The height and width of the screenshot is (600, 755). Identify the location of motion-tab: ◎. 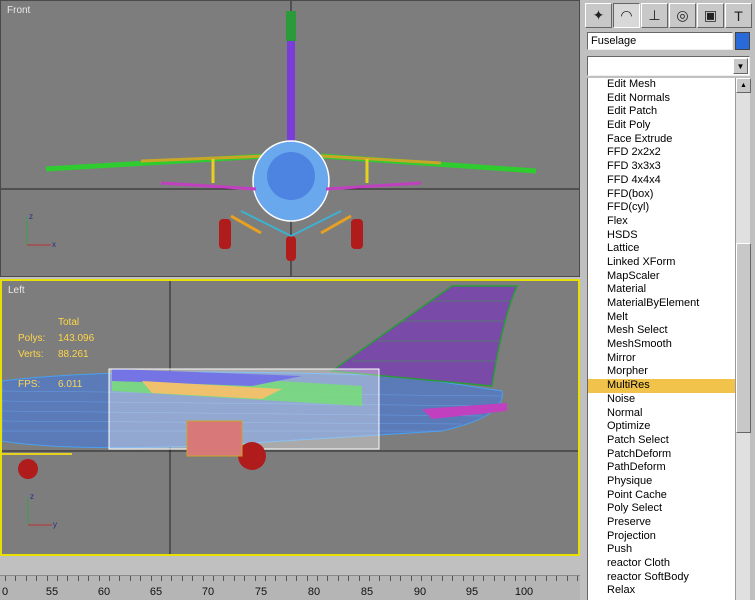
(682, 15).